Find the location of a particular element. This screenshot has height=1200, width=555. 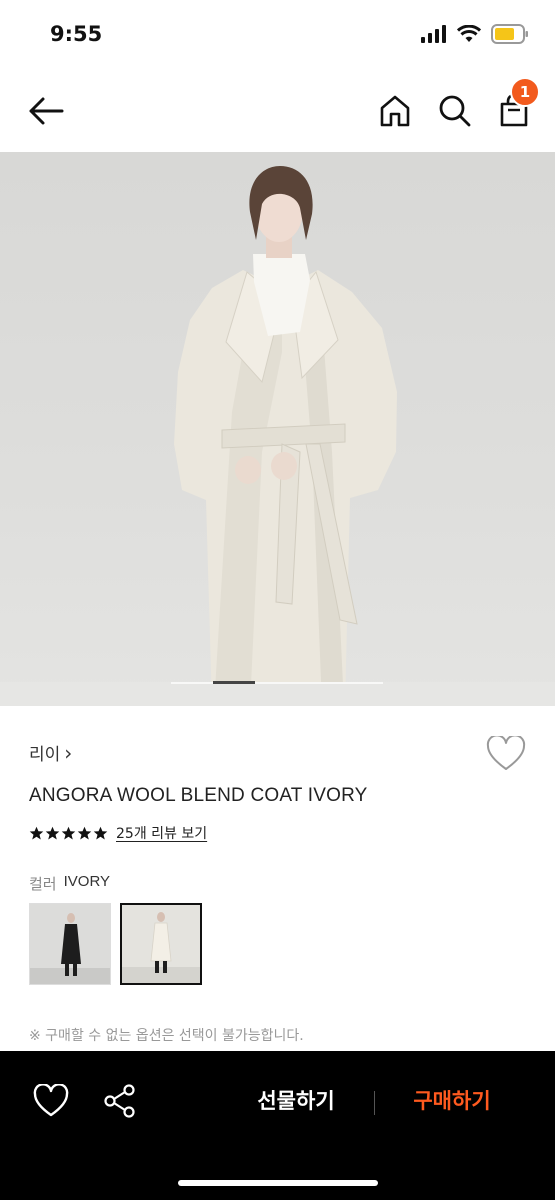

swatch-image-black is located at coordinates (70, 944).